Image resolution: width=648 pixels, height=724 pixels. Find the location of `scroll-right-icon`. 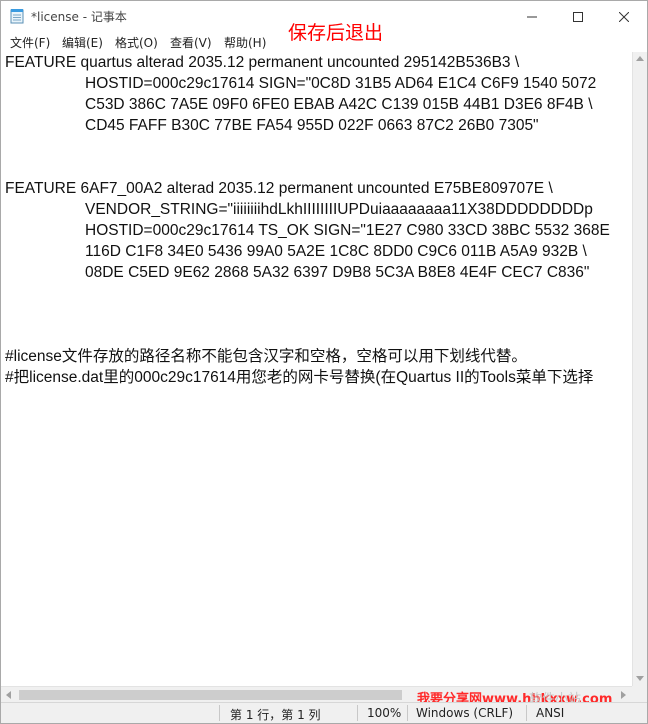

scroll-right-icon is located at coordinates (623, 695).